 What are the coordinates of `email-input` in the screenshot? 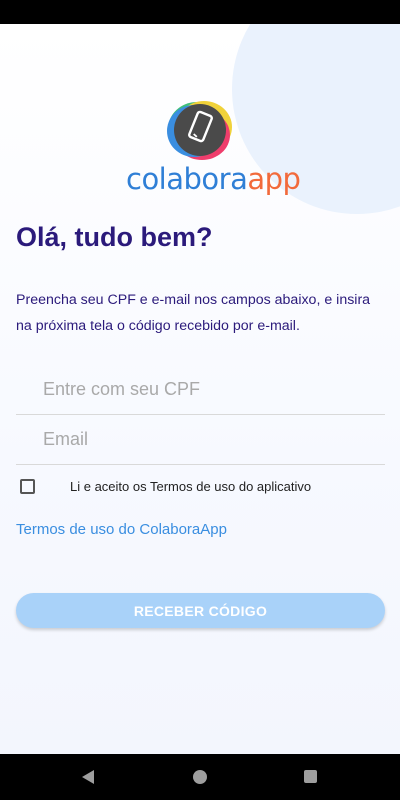 It's located at (200, 439).